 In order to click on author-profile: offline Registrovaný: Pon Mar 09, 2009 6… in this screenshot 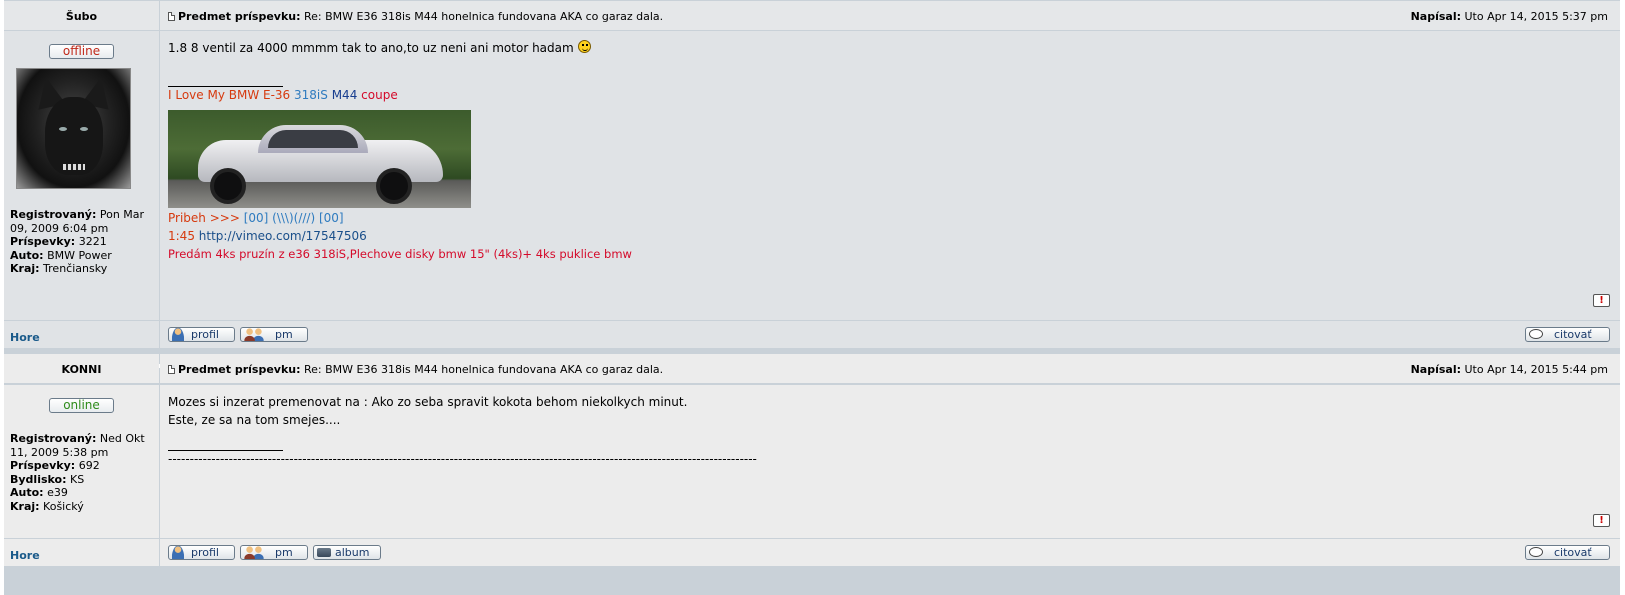, I will do `click(81, 175)`.